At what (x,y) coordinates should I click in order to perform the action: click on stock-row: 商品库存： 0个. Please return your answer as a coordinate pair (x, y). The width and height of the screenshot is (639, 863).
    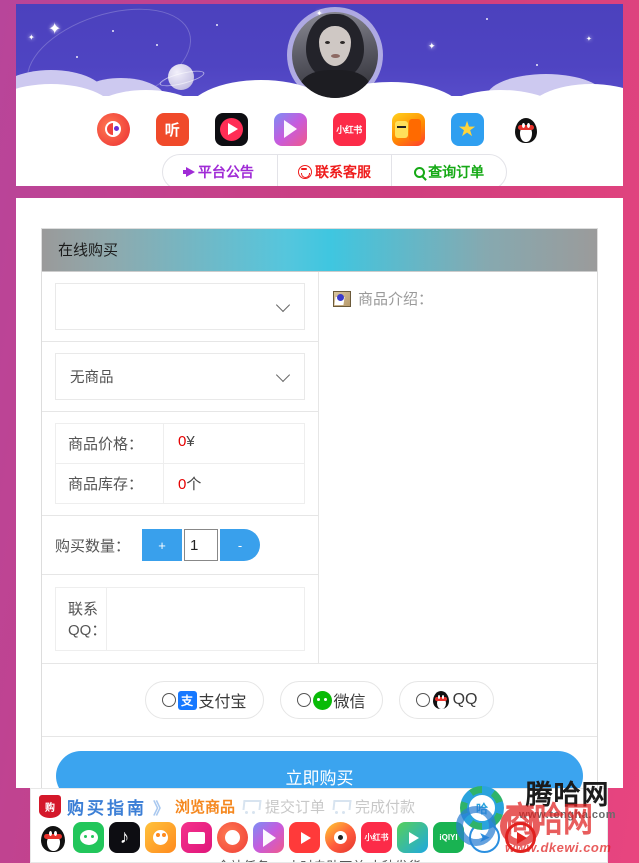
    Looking at the image, I should click on (180, 483).